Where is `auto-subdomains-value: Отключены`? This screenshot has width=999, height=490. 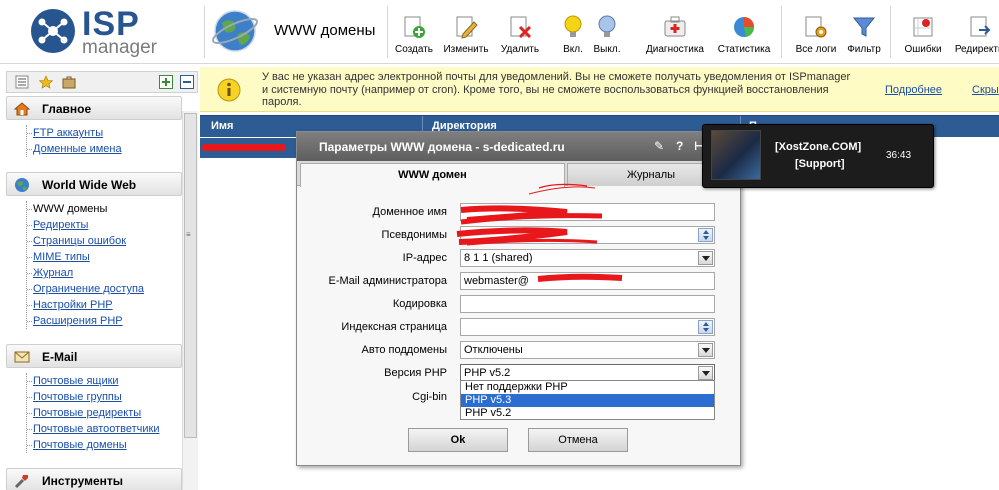
auto-subdomains-value: Отключены is located at coordinates (493, 350).